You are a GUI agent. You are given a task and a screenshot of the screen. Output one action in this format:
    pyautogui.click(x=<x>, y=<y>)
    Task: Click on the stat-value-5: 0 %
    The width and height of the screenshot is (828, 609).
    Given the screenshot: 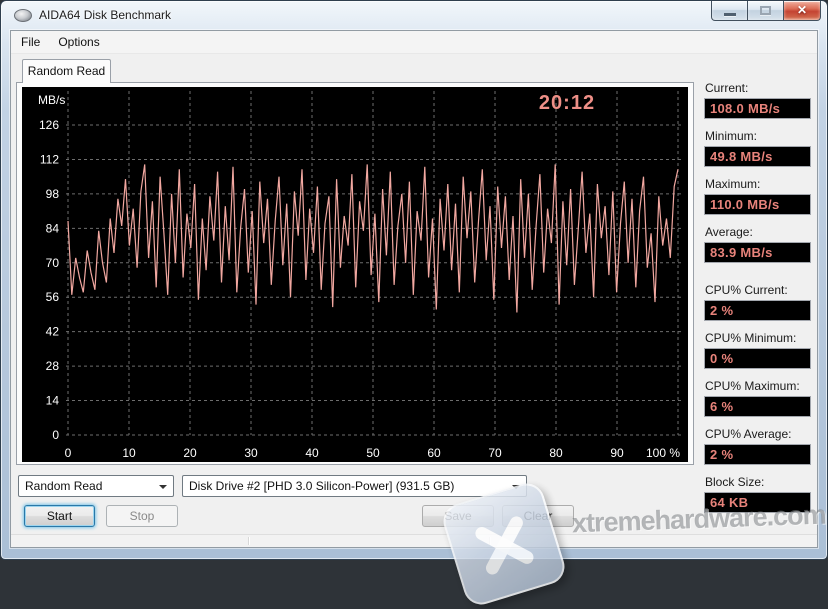 What is the action you would take?
    pyautogui.click(x=757, y=358)
    